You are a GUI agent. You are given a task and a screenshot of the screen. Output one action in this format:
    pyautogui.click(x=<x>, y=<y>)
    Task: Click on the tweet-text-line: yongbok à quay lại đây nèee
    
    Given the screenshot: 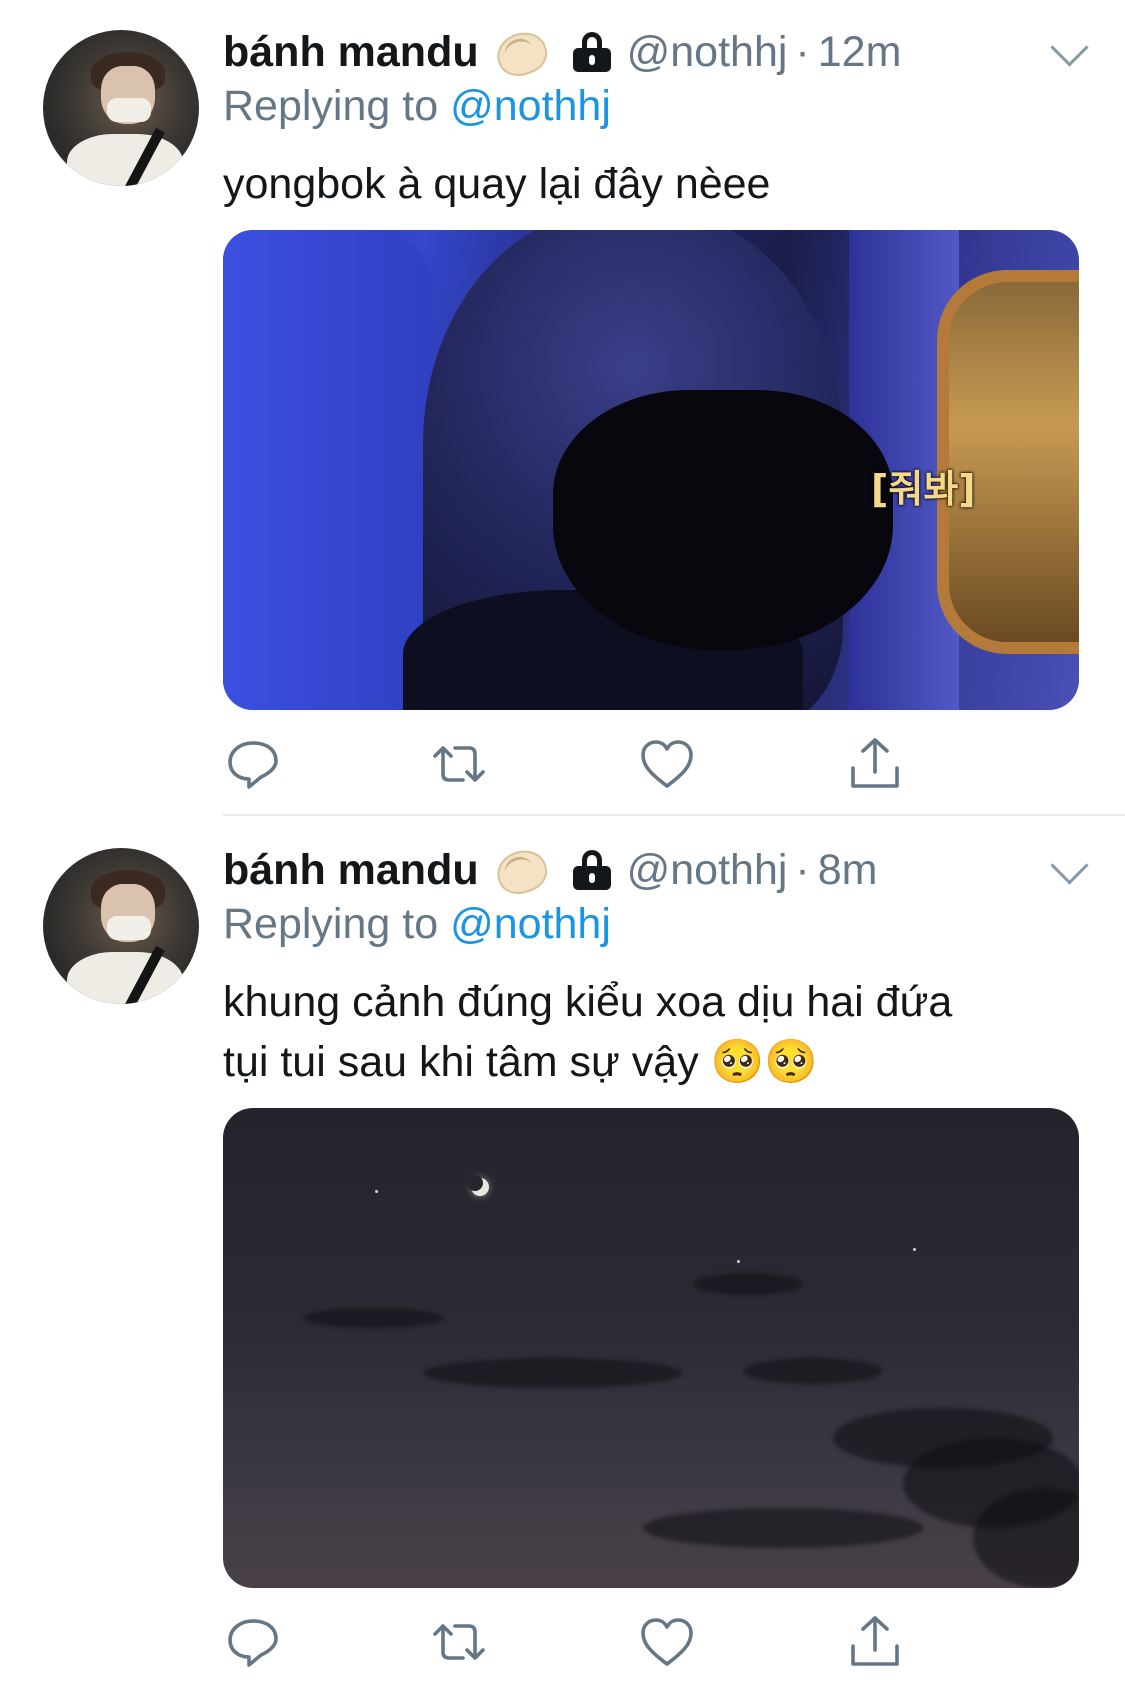 What is the action you would take?
    pyautogui.click(x=497, y=184)
    